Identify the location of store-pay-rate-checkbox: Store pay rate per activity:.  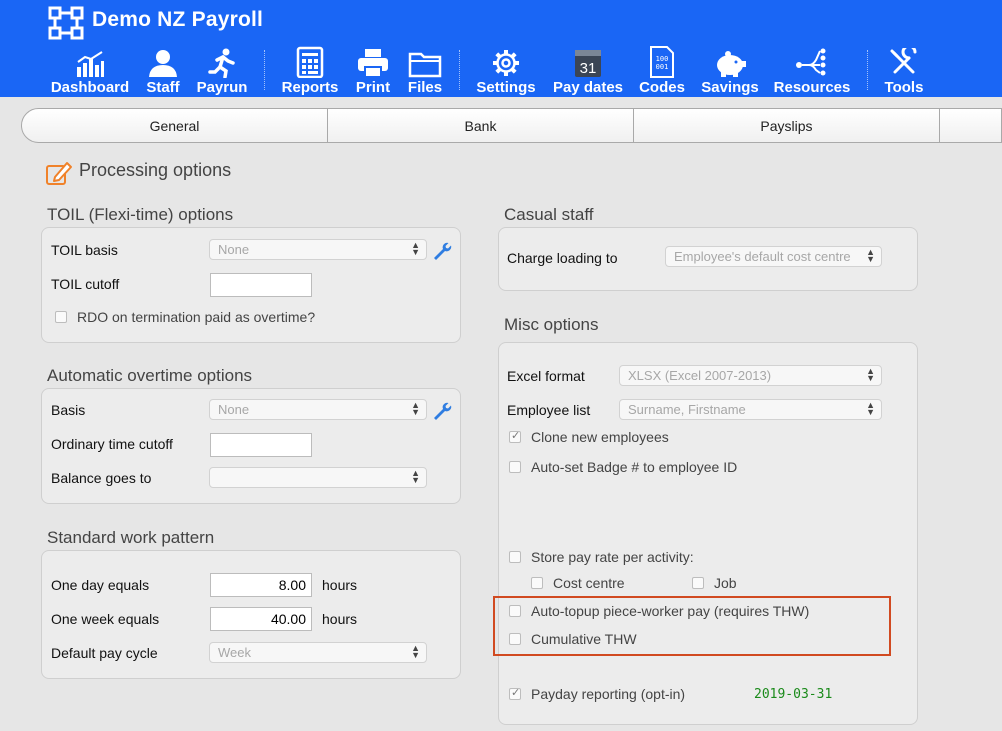
(601, 557).